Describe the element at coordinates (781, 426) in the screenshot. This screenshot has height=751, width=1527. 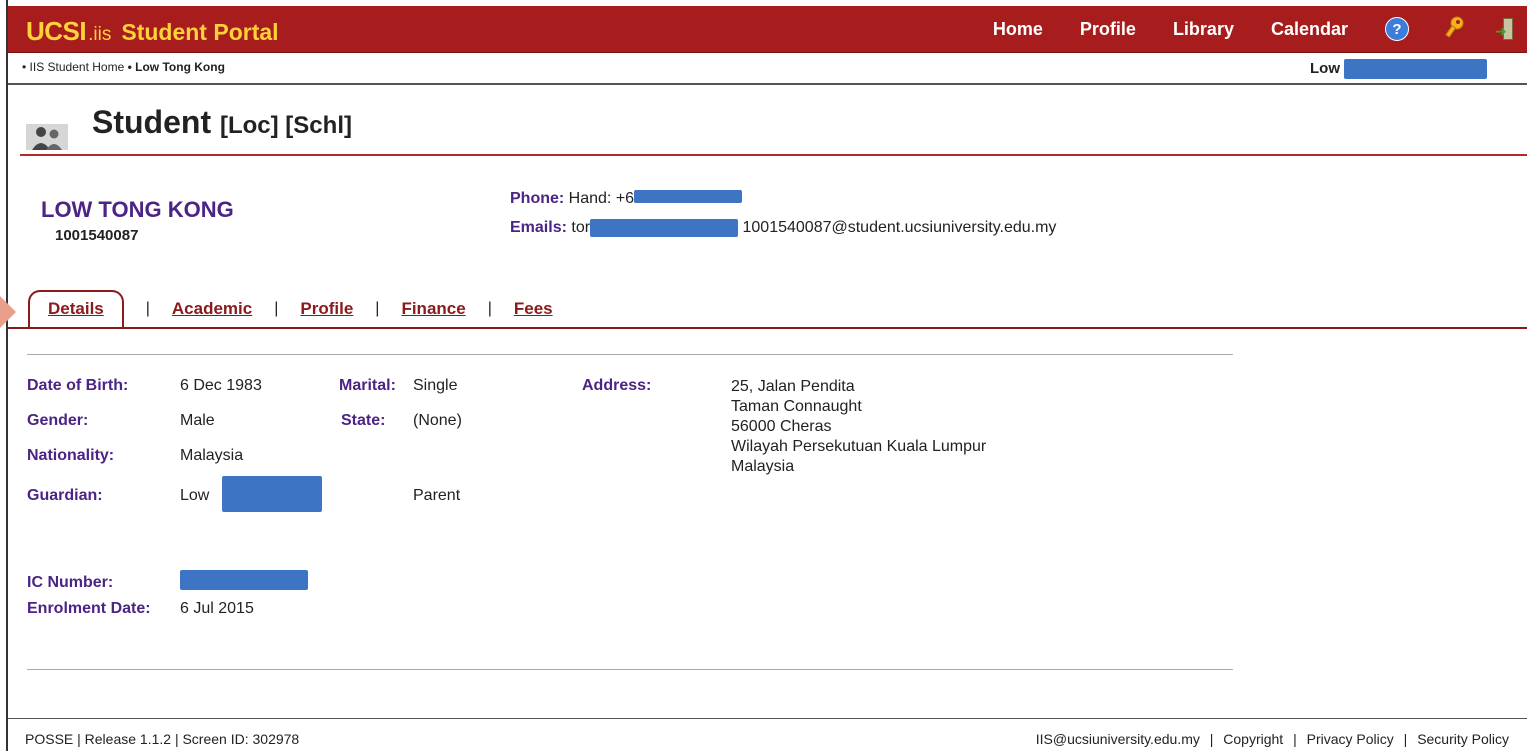
I see `address-line: 56000 Cheras` at that location.